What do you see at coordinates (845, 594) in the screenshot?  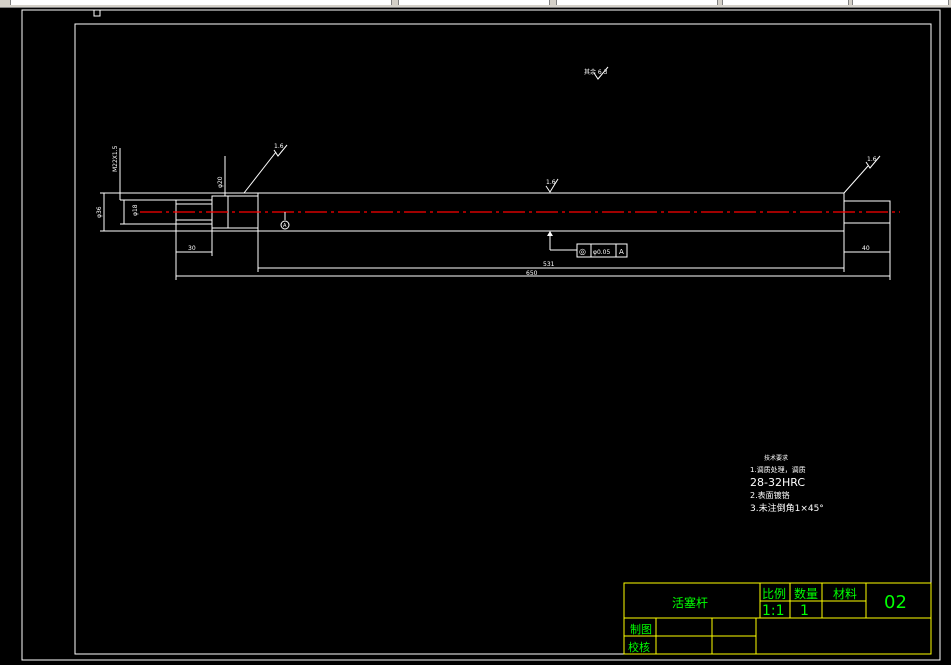 I see `material-label: 材料` at bounding box center [845, 594].